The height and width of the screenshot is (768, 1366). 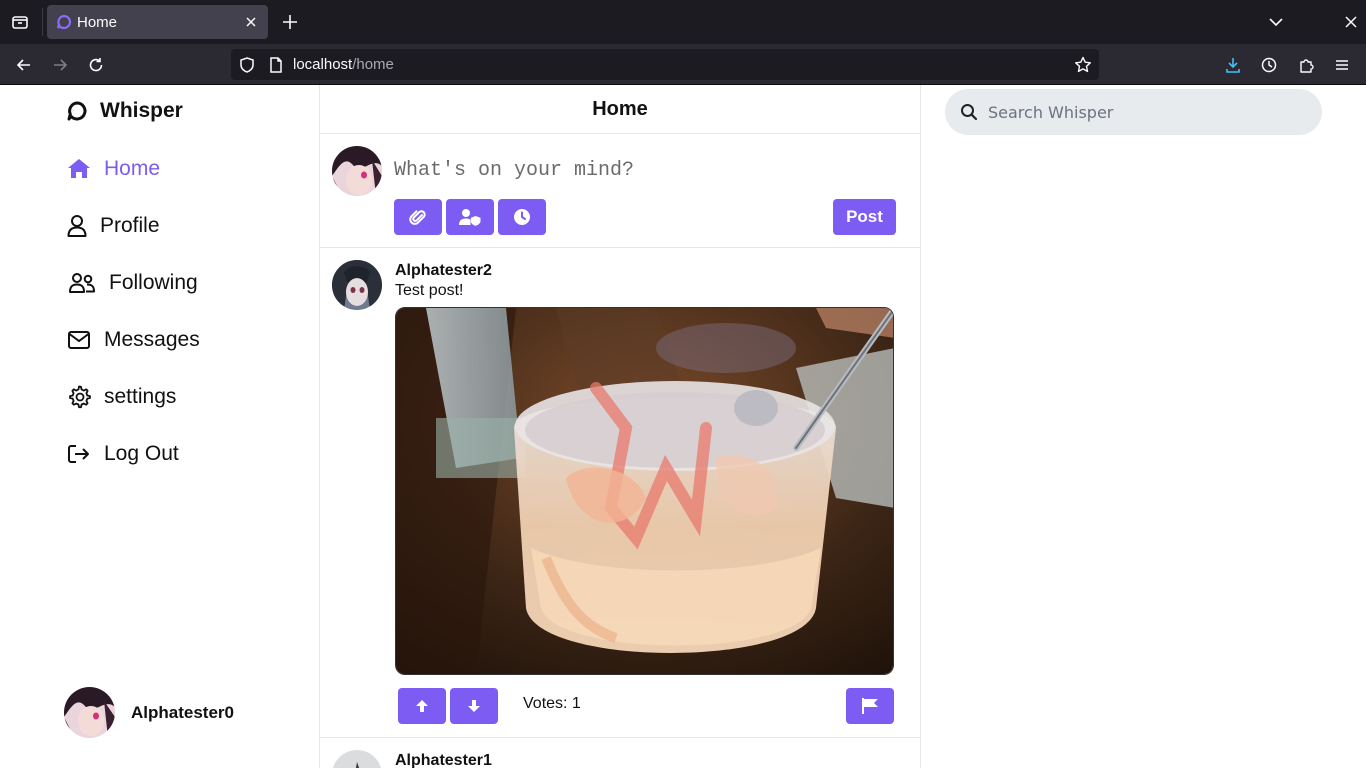 What do you see at coordinates (634, 170) in the screenshot?
I see `post-composer-input` at bounding box center [634, 170].